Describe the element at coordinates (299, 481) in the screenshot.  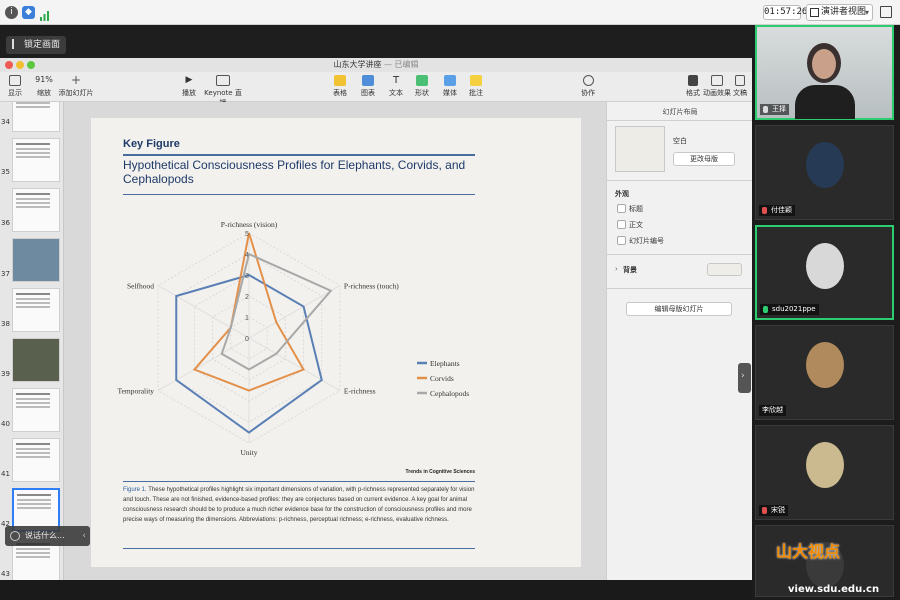
I see `caption-rule` at that location.